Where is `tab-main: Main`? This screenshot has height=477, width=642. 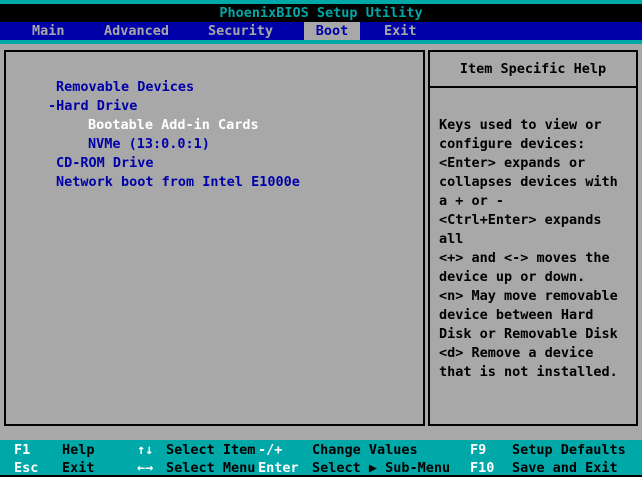 tab-main: Main is located at coordinates (48, 31).